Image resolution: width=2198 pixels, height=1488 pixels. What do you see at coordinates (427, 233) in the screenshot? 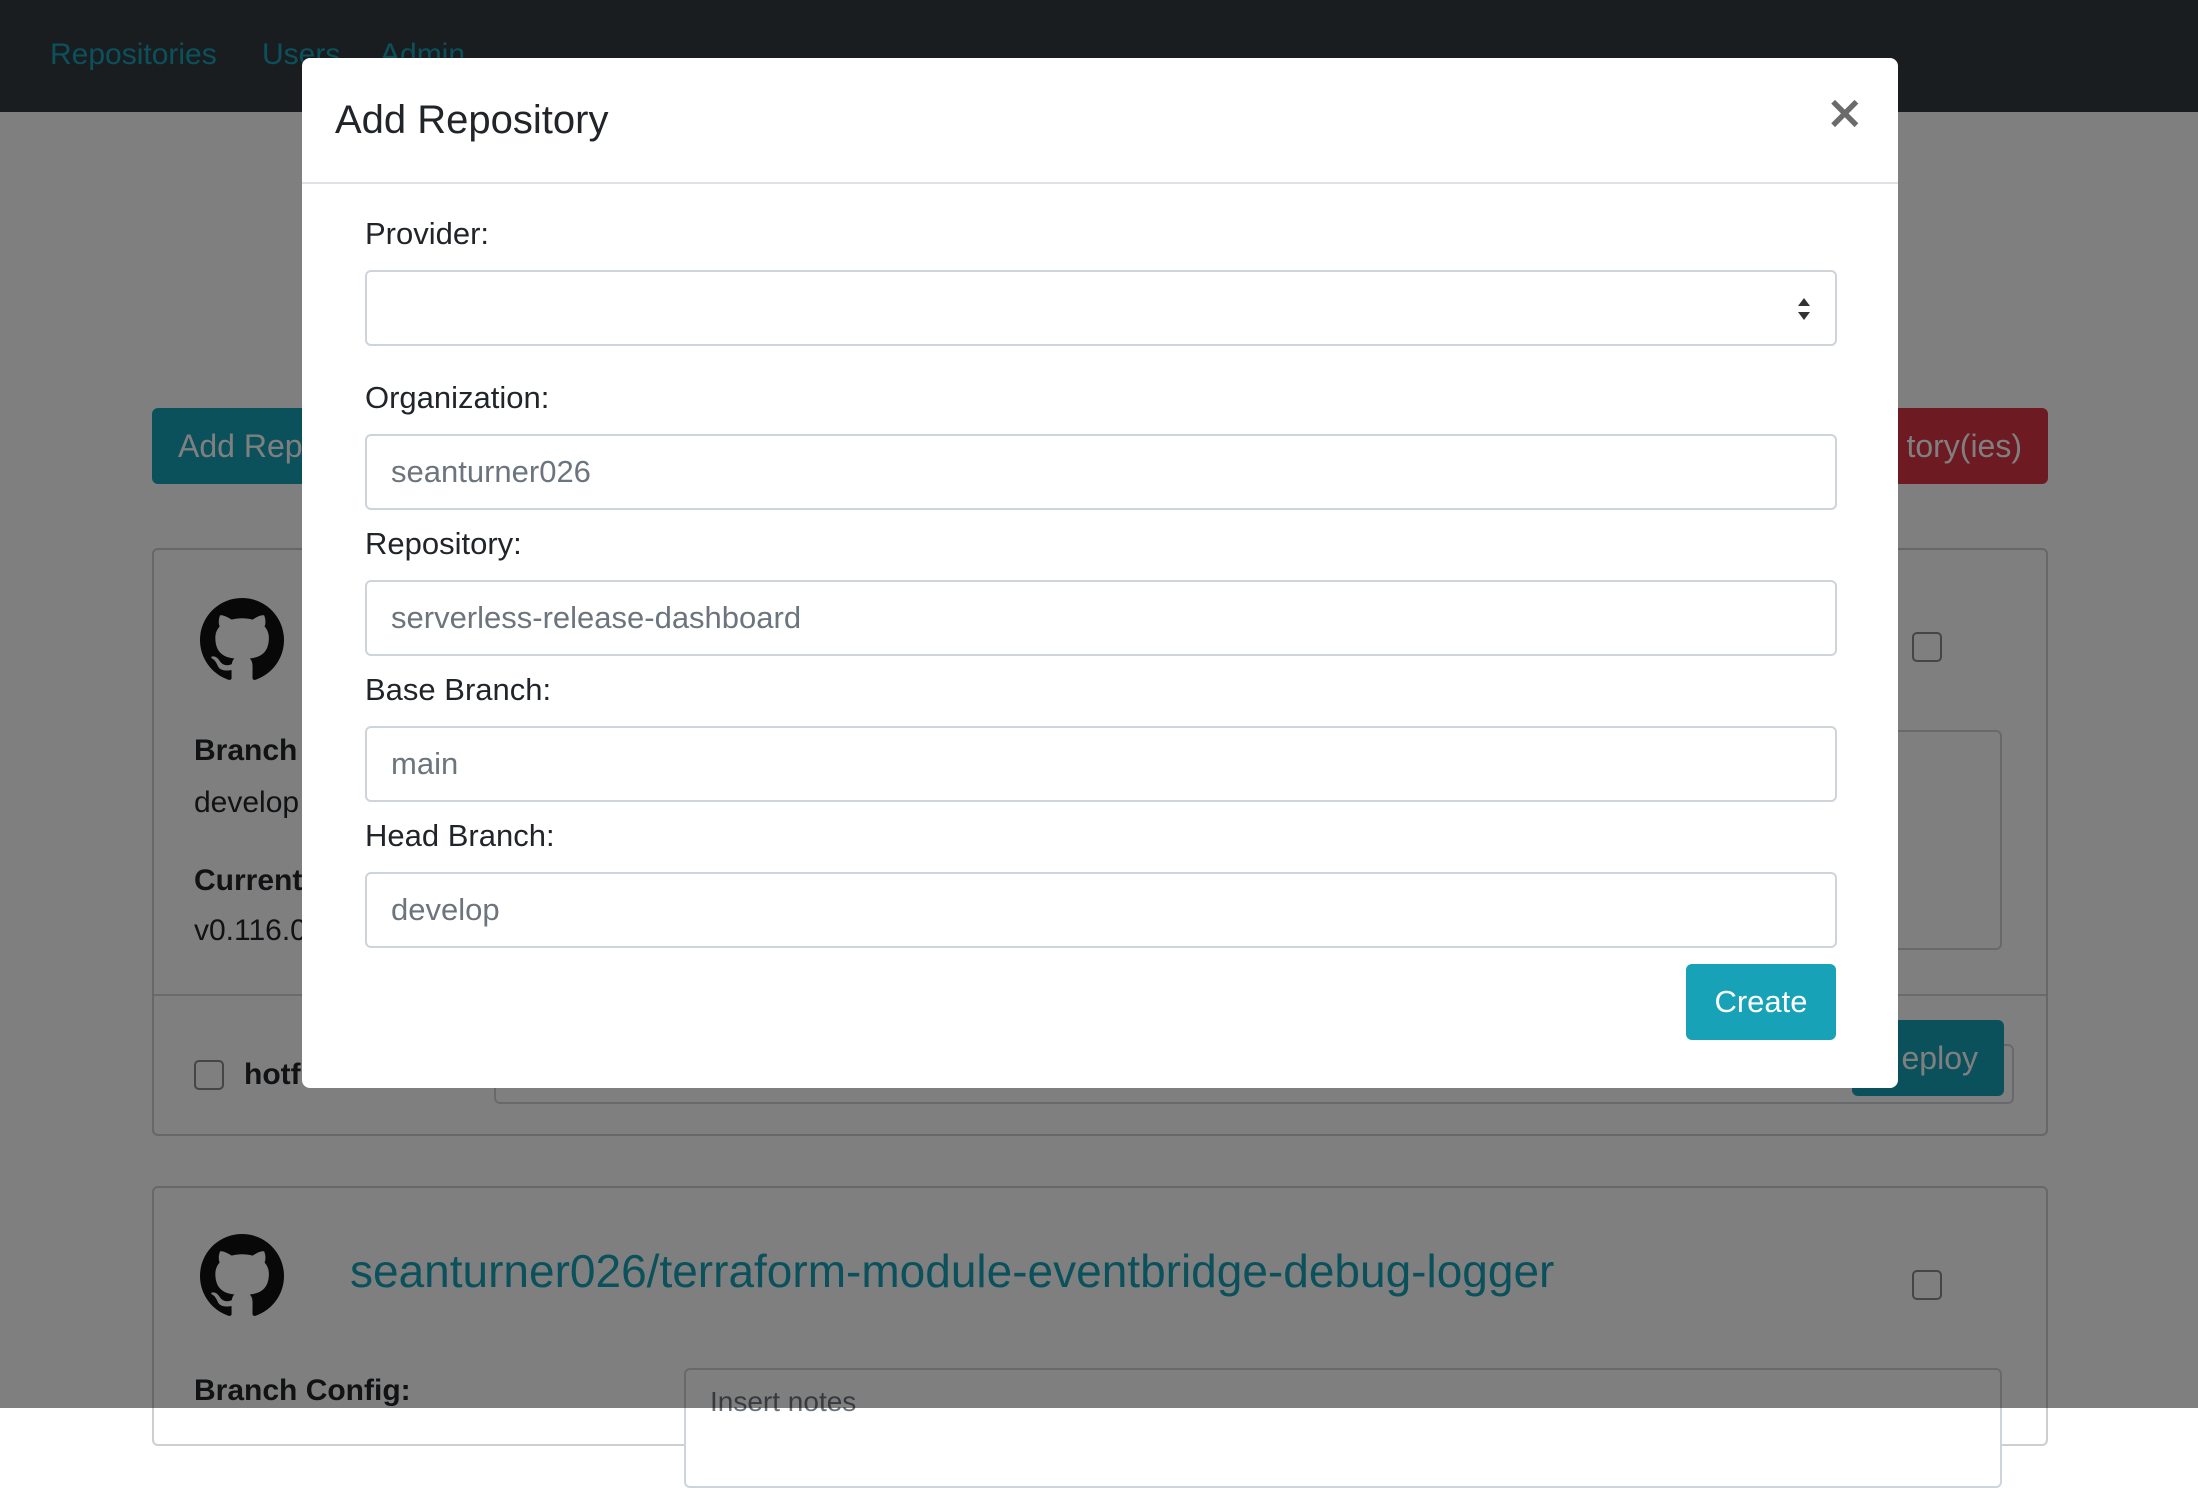
I see `provider-label: Provider:` at bounding box center [427, 233].